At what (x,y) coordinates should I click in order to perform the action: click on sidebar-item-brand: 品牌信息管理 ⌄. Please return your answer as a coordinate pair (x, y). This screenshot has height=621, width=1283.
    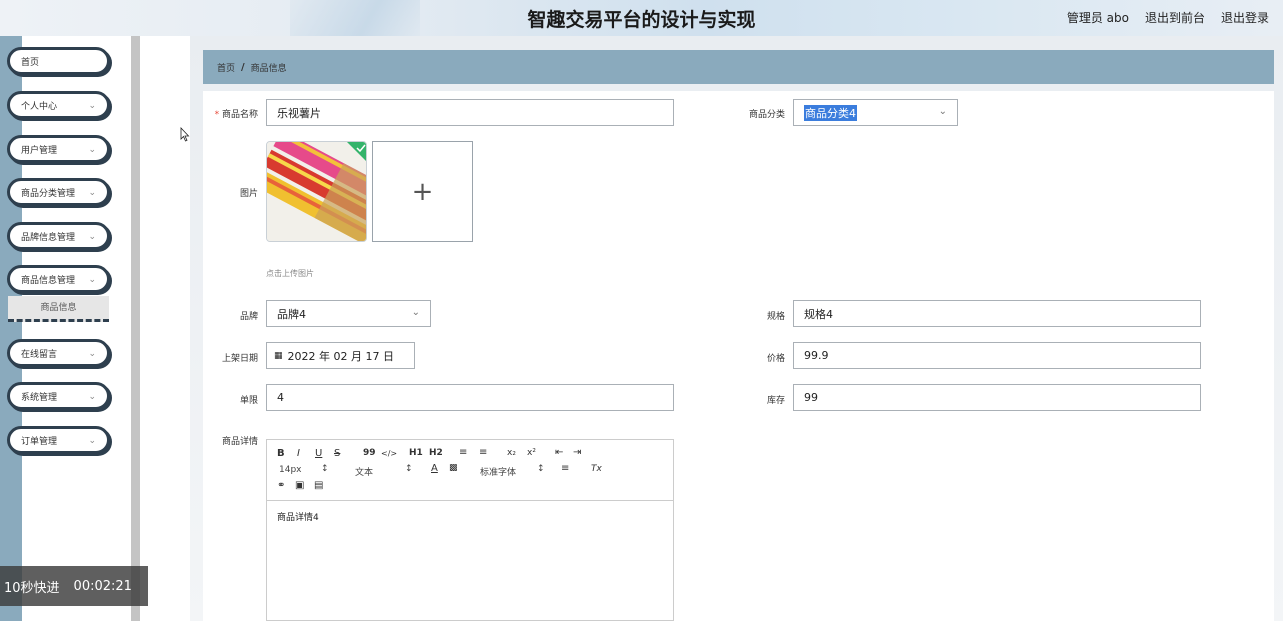
    Looking at the image, I should click on (58, 236).